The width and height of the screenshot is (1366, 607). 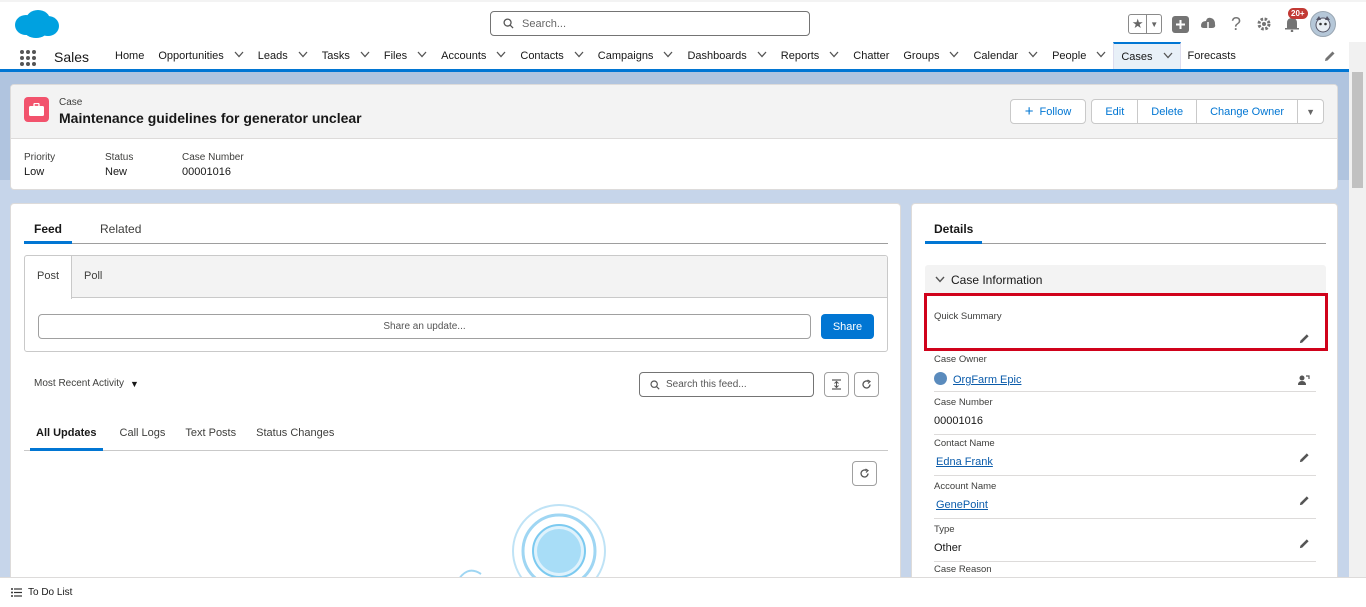 What do you see at coordinates (283, 55) in the screenshot?
I see `nav-item-leads: Leads` at bounding box center [283, 55].